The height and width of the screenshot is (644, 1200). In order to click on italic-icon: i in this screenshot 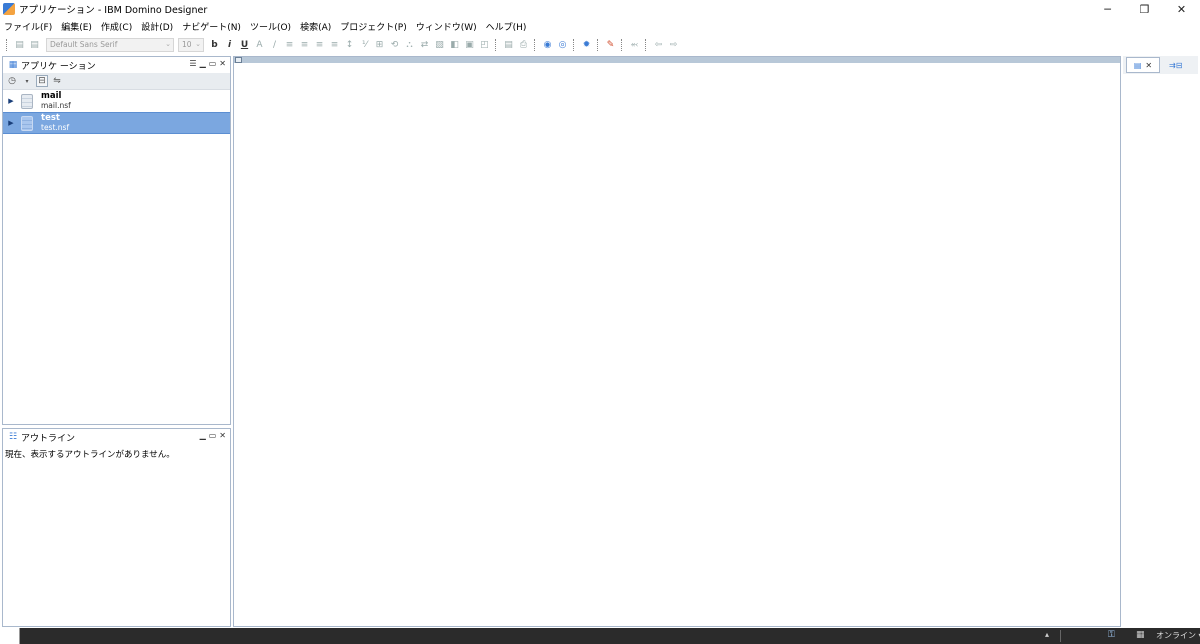, I will do `click(229, 44)`.